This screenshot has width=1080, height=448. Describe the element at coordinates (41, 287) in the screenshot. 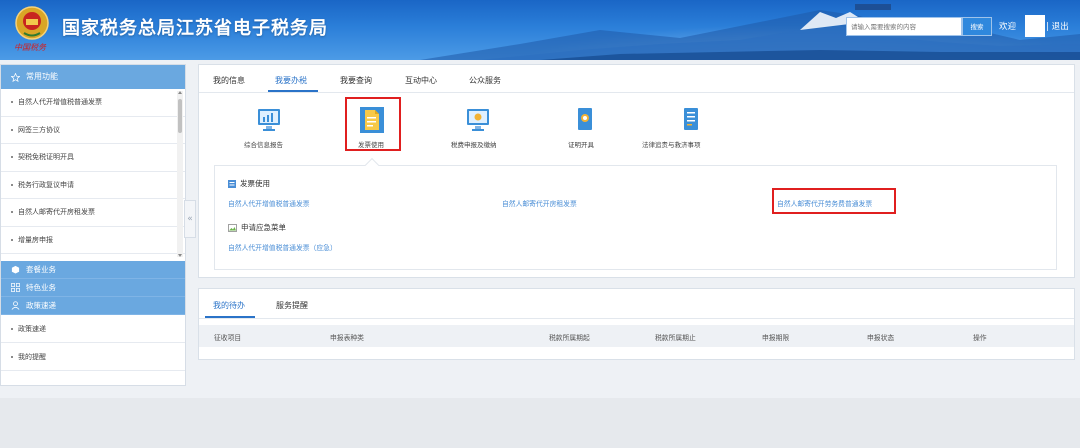

I see `sidebar-group-label: 特色业务` at that location.